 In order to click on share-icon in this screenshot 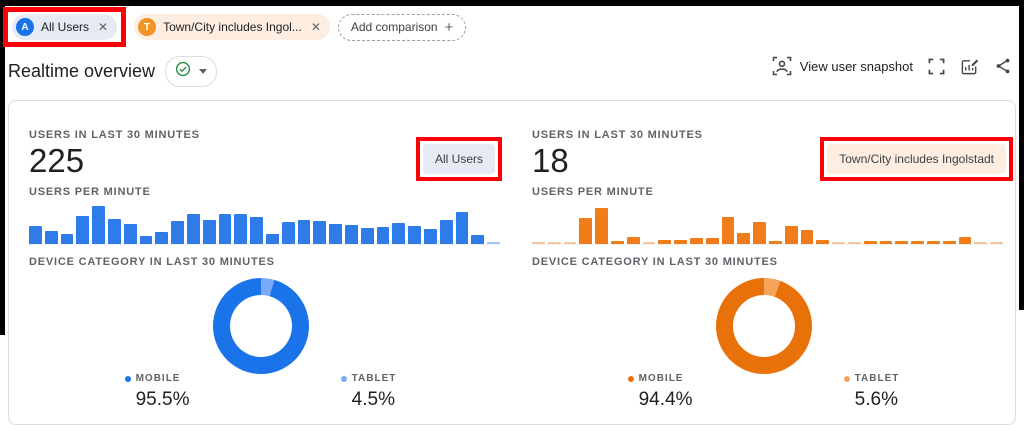, I will do `click(1003, 66)`.